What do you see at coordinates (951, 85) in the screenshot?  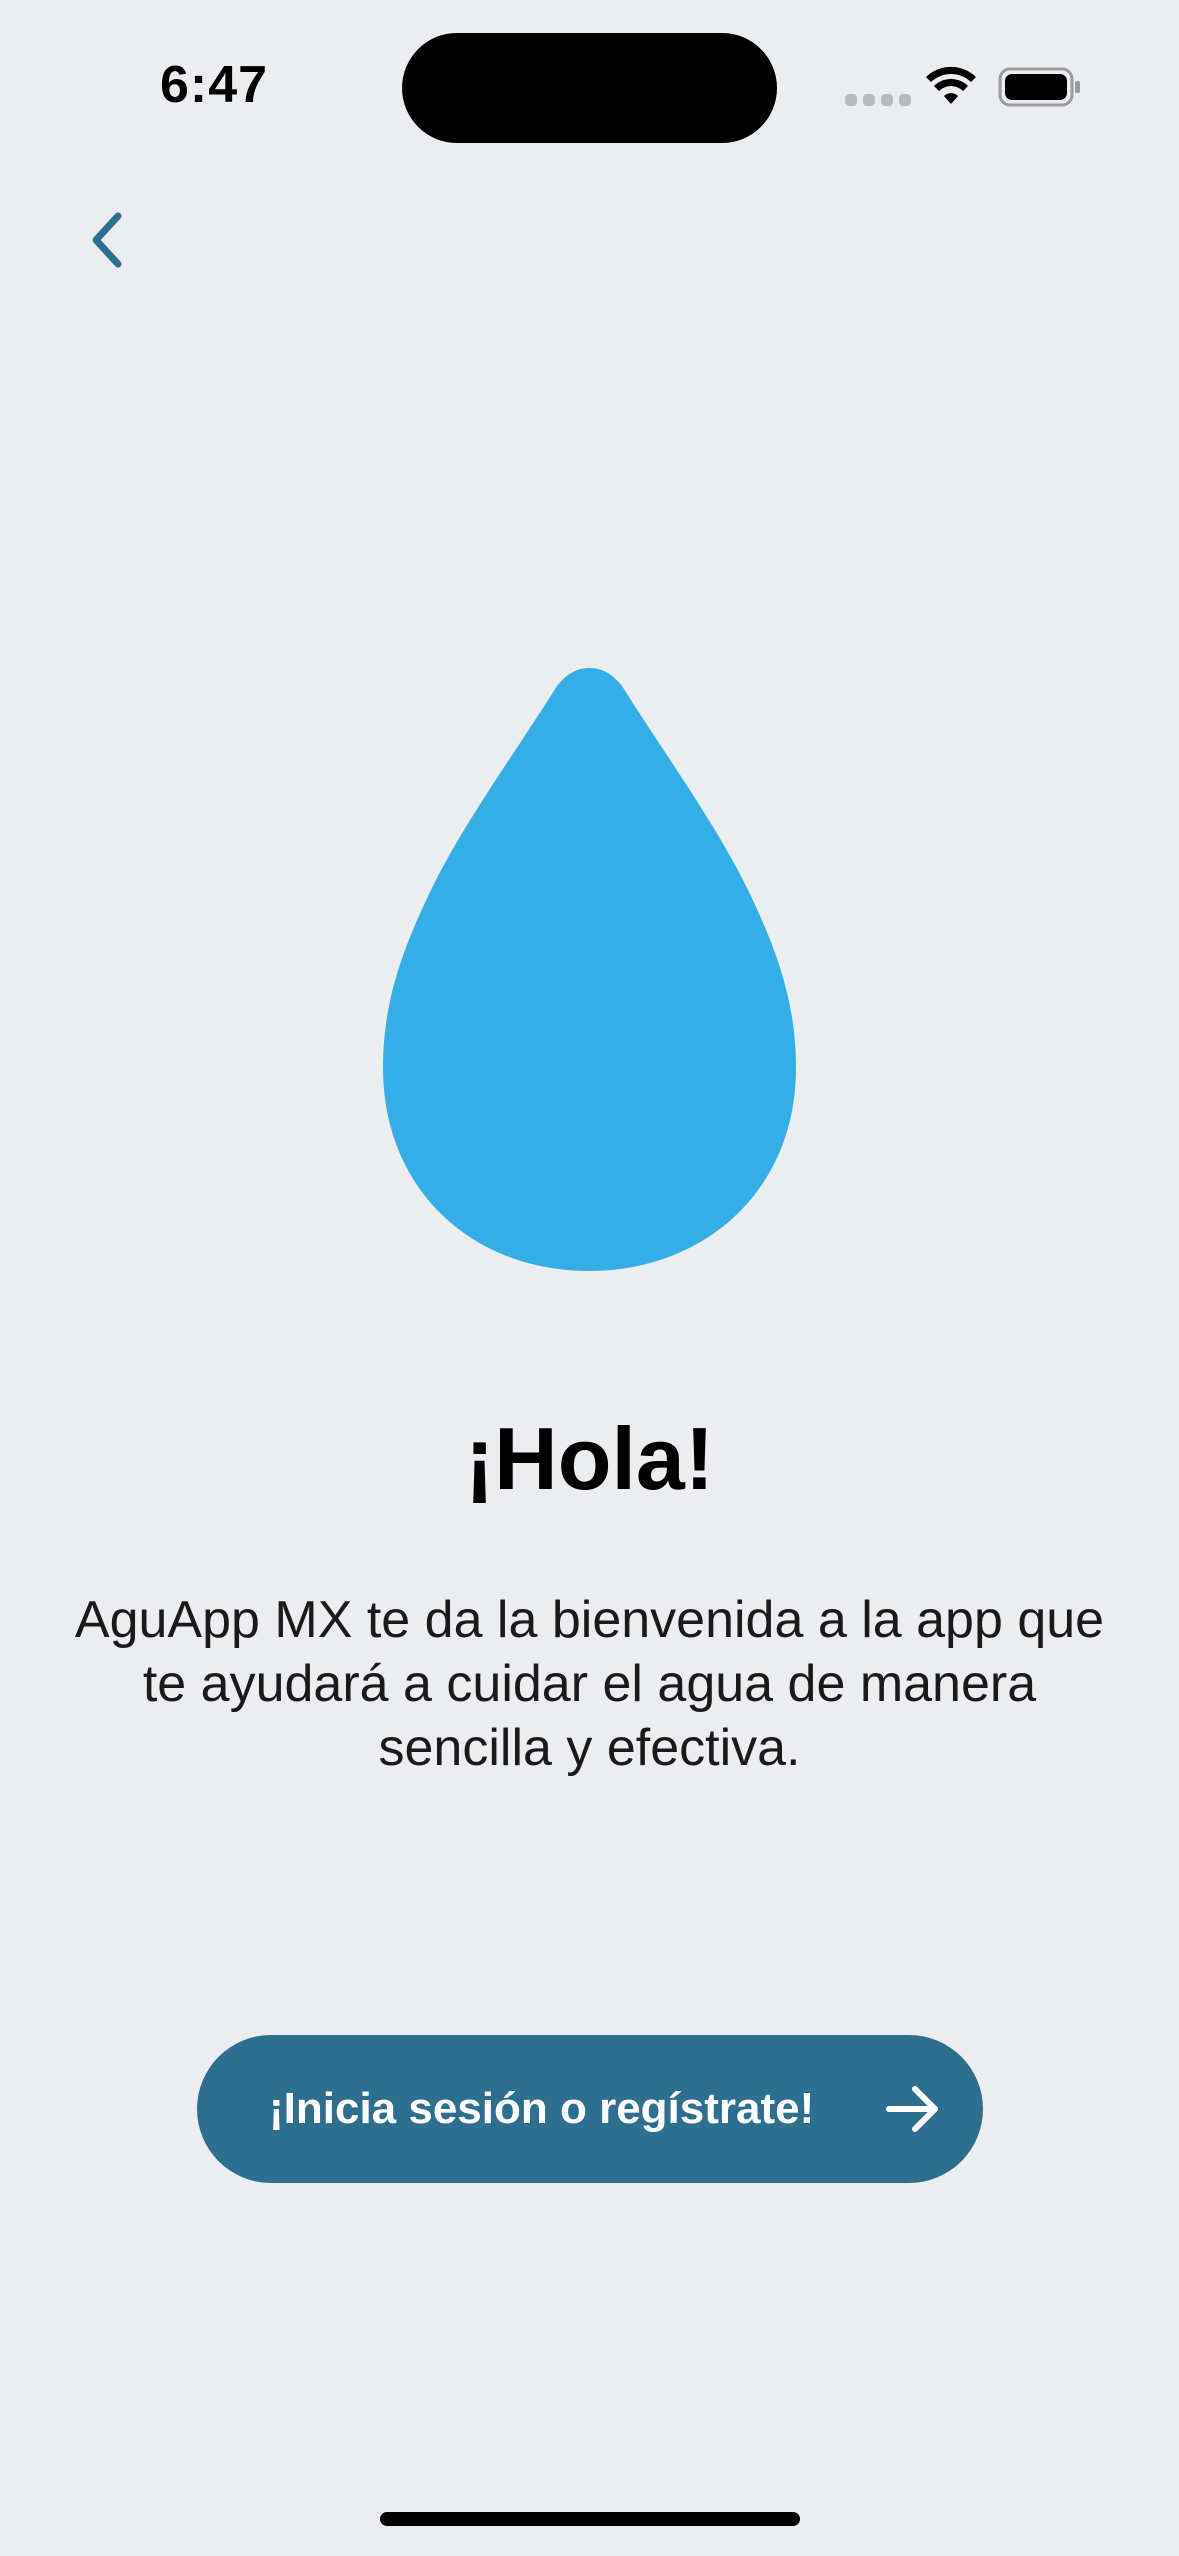 I see `wifi-icon` at bounding box center [951, 85].